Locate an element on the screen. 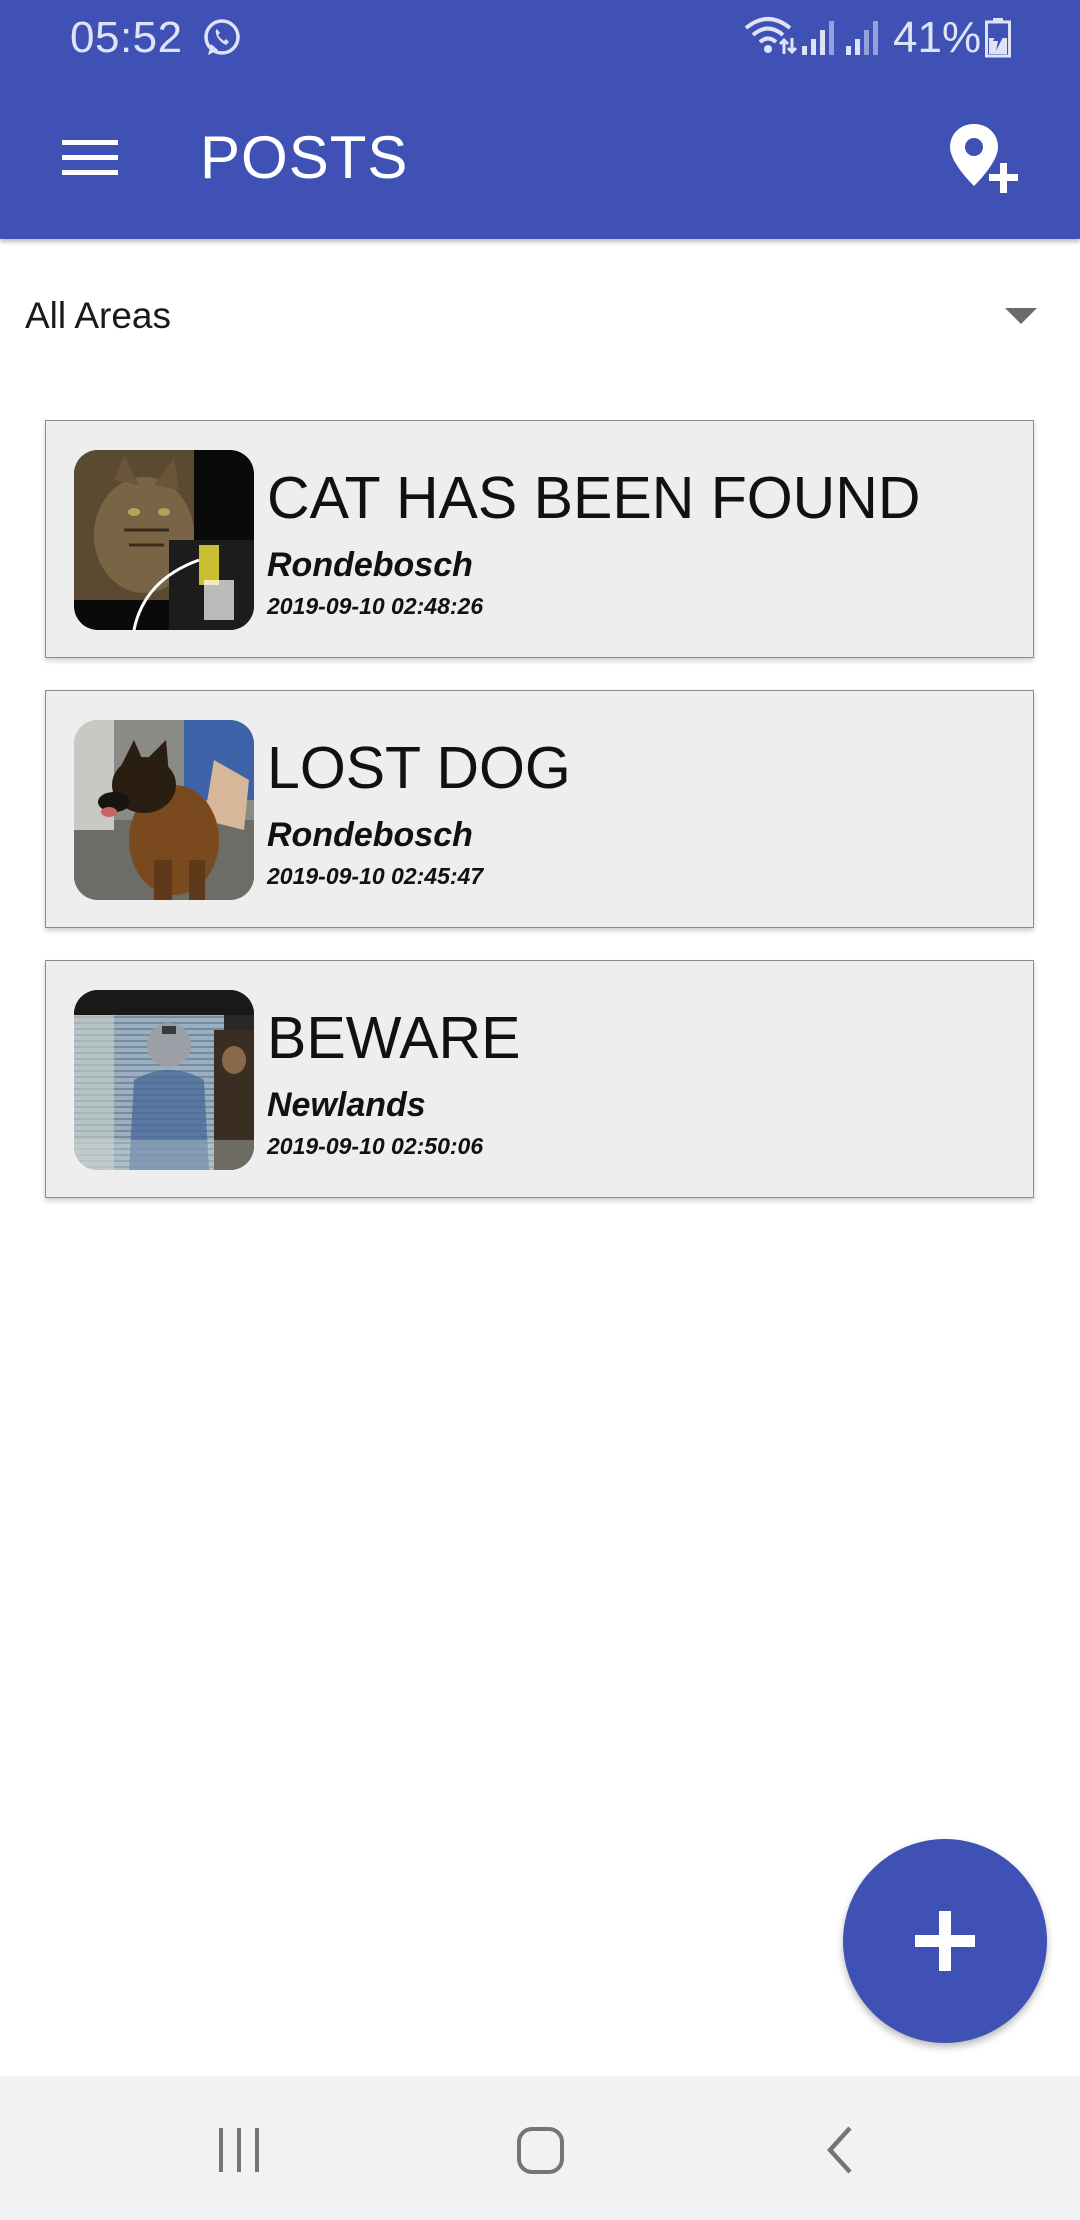 The image size is (1080, 2220). app-bar: POSTS is located at coordinates (540, 157).